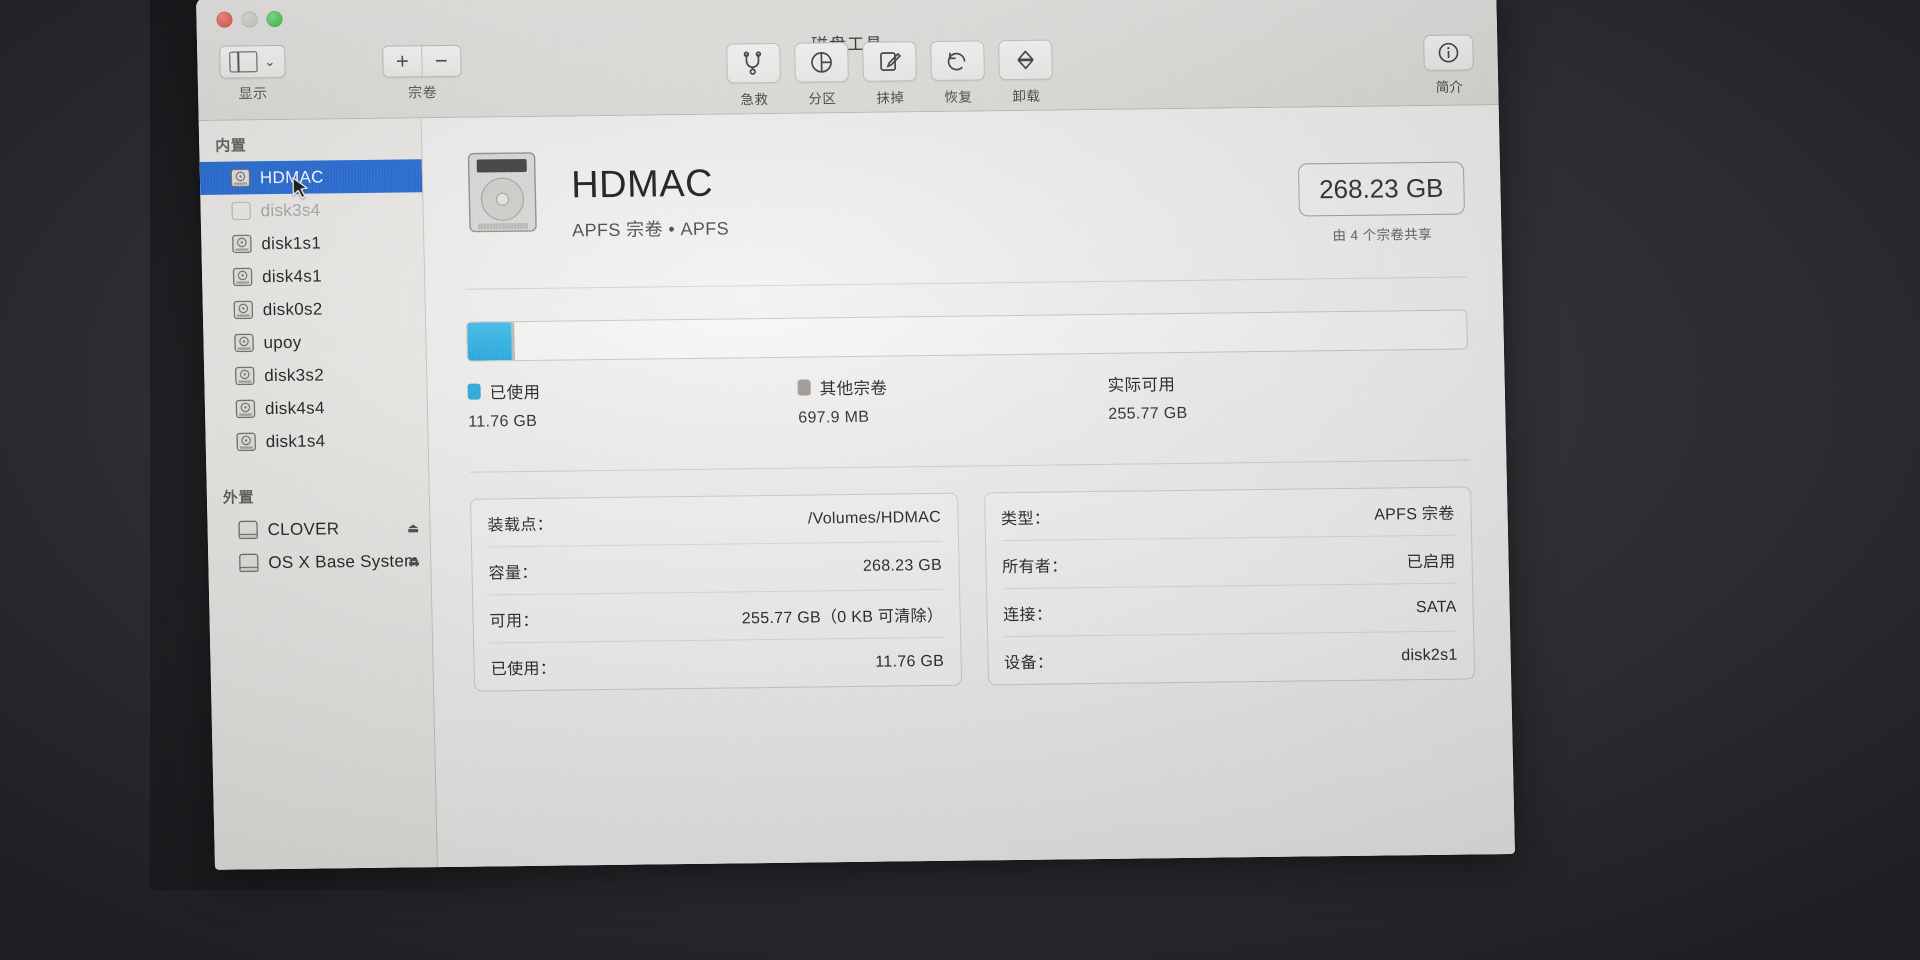 The image size is (1920, 960). I want to click on detail-key: 类型：, so click(1025, 519).